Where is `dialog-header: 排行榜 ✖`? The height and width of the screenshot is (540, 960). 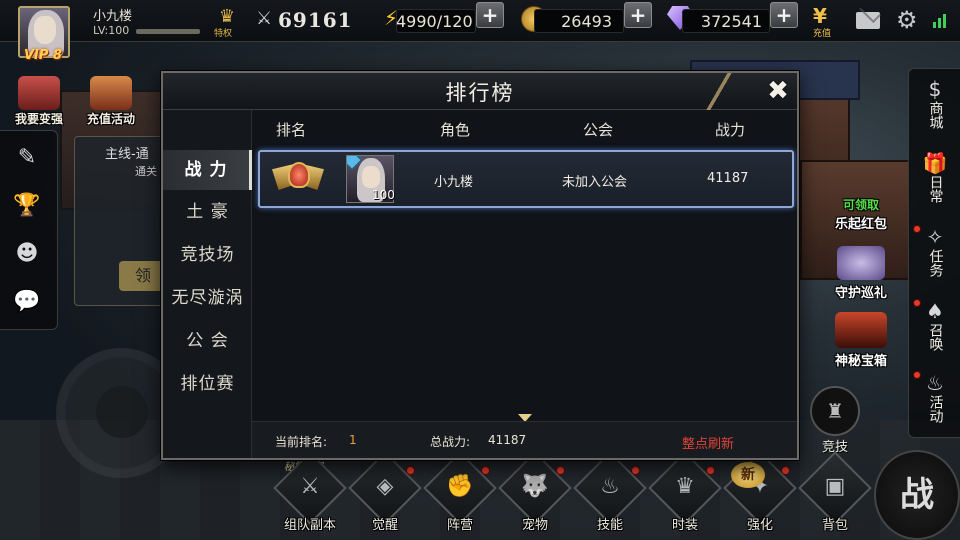 dialog-header: 排行榜 ✖ is located at coordinates (480, 91).